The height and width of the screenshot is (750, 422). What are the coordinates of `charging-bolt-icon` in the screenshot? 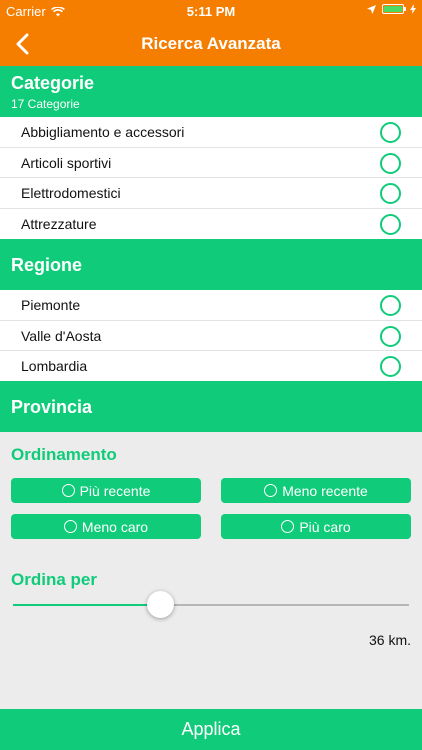 It's located at (413, 9).